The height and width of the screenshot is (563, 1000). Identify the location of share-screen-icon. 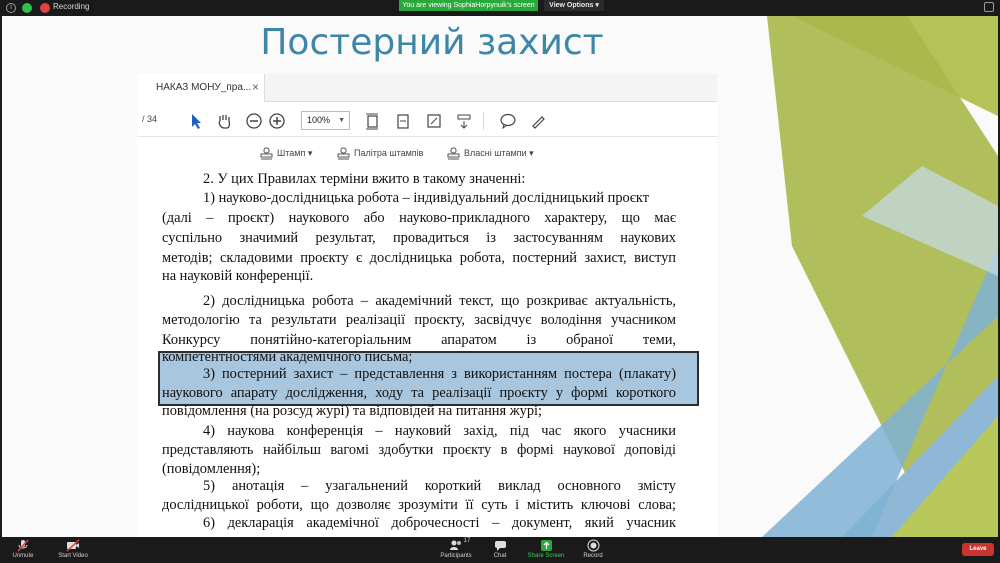
(546, 545).